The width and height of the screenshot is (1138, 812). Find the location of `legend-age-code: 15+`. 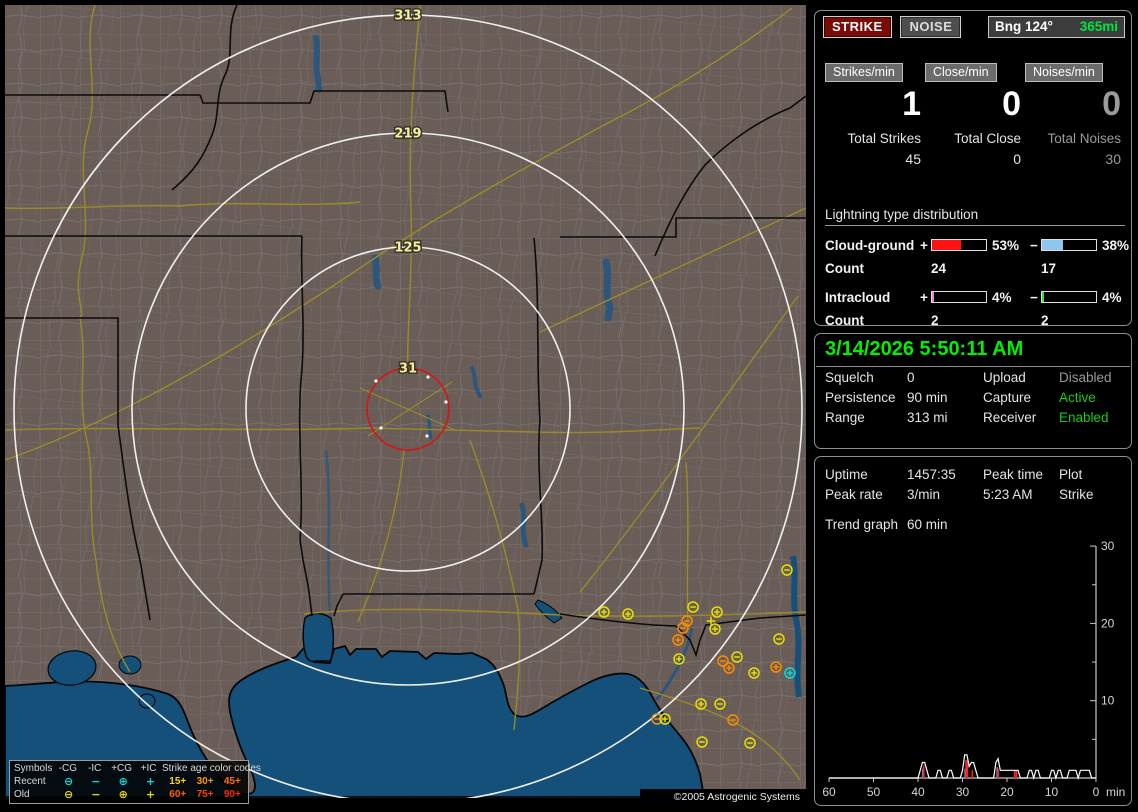

legend-age-code: 15+ is located at coordinates (178, 781).